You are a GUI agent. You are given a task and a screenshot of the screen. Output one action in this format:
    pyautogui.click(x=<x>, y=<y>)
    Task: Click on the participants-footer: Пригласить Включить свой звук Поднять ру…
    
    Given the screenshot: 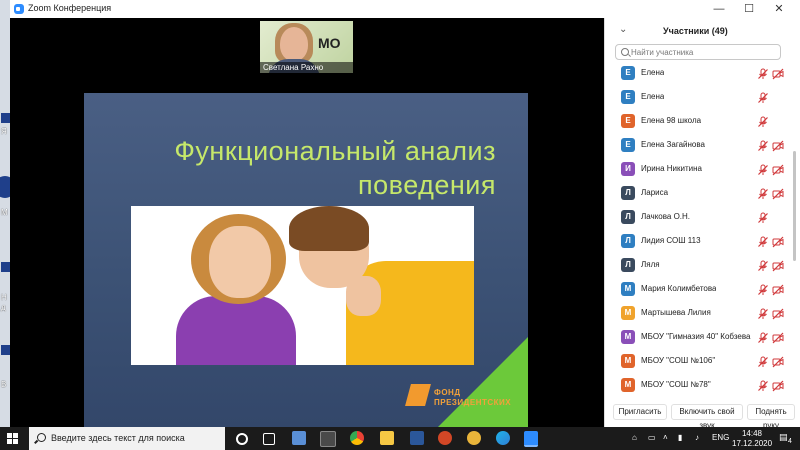 What is the action you would take?
    pyautogui.click(x=702, y=415)
    